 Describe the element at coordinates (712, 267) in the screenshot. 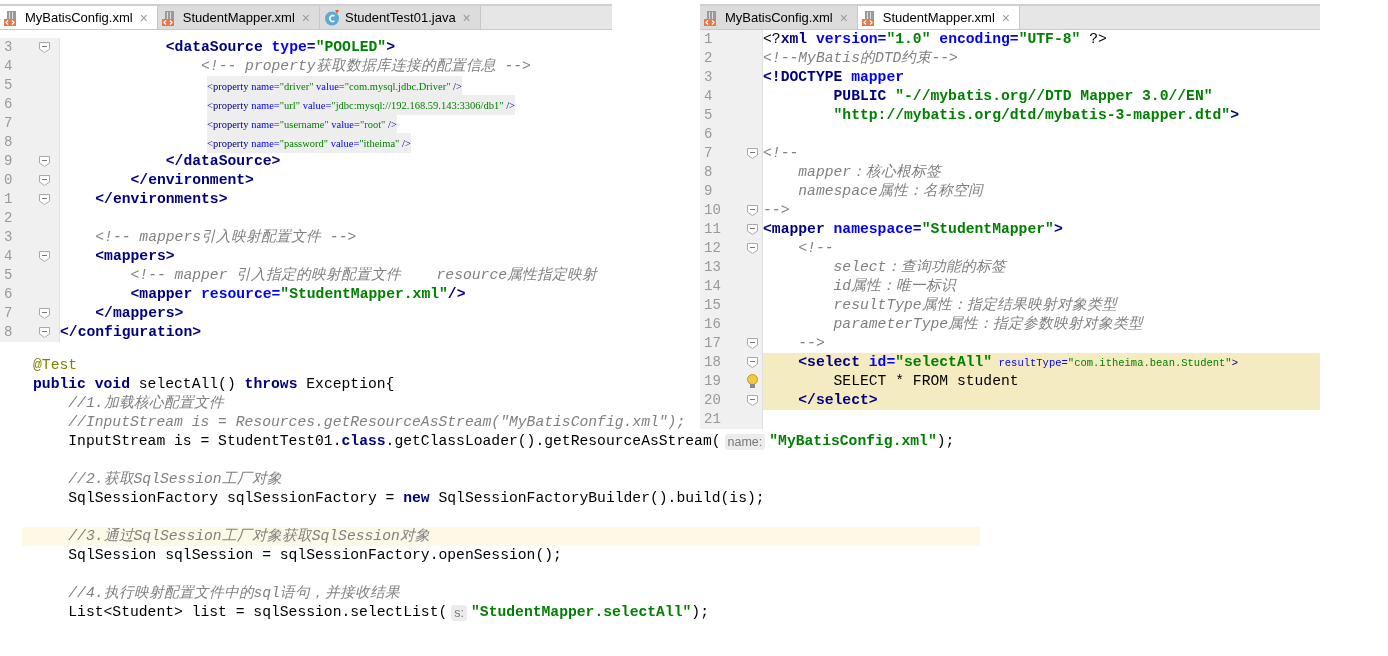

I see `line-number: 13` at that location.